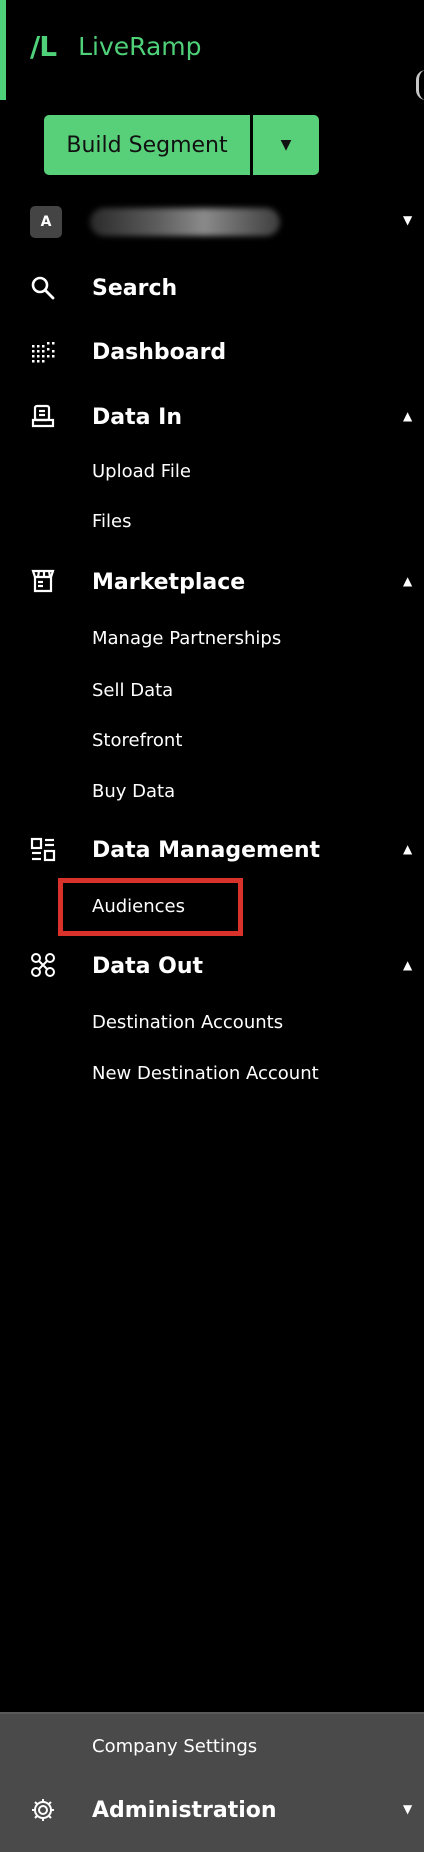  Describe the element at coordinates (150, 907) in the screenshot. I see `highlight-box` at that location.